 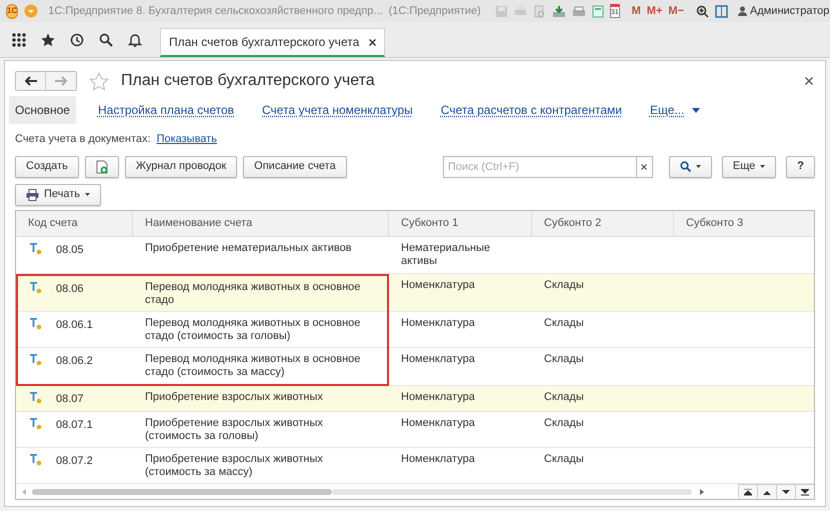 I want to click on clear-icon, so click(x=644, y=167).